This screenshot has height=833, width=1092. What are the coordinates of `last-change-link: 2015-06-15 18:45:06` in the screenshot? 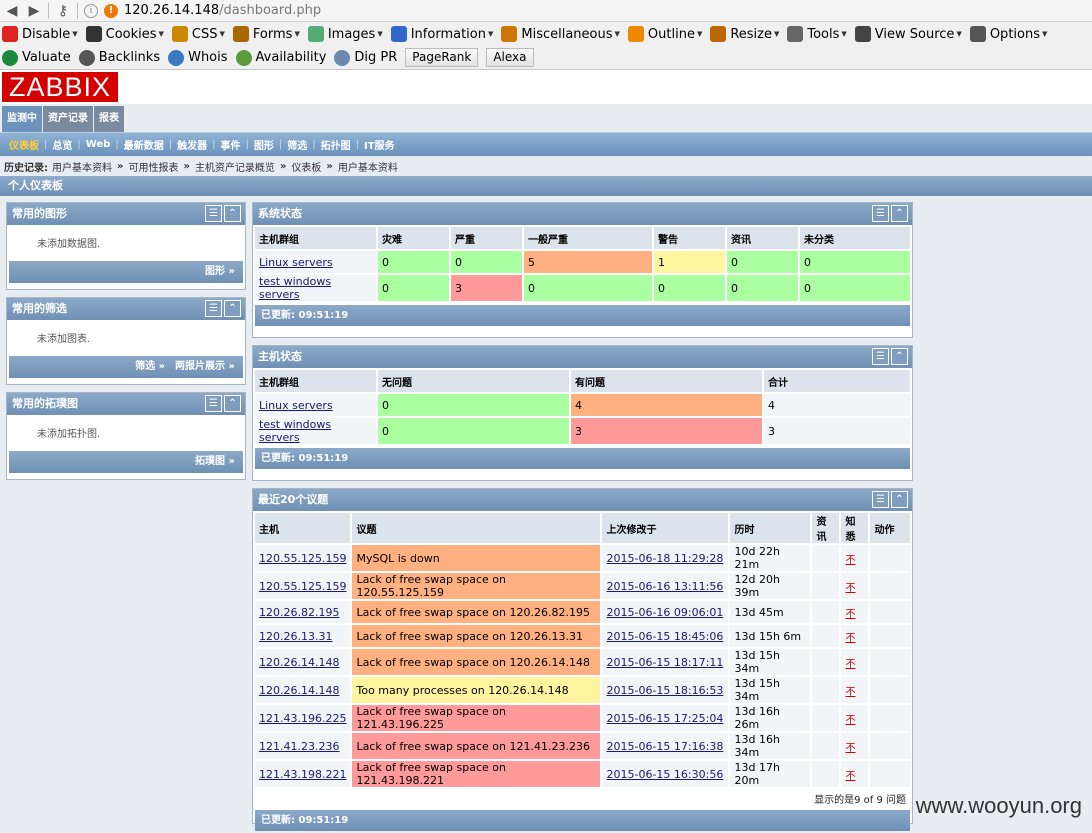 It's located at (665, 636).